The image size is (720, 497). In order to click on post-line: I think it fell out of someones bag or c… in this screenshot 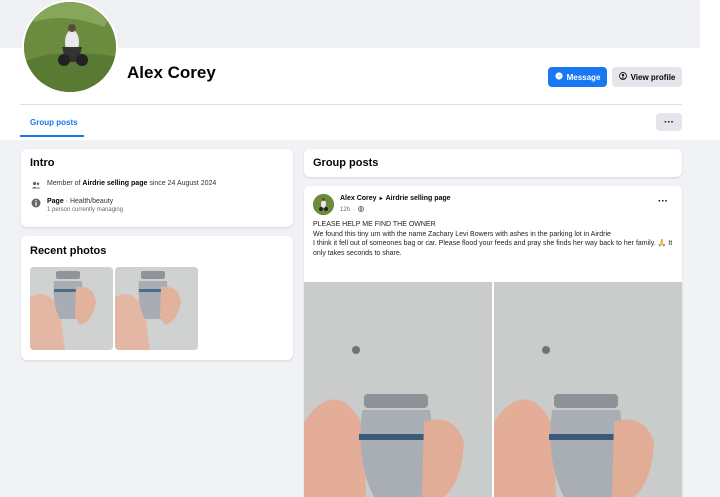, I will do `click(493, 248)`.